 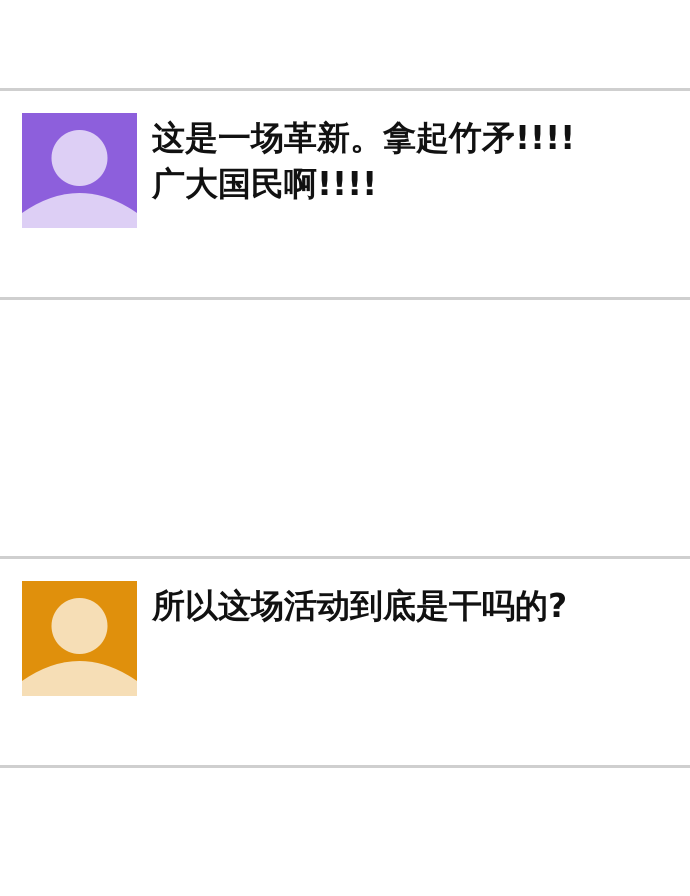 I want to click on comment-text: 这是一场革新。拿起竹矛!!!!广大国民啊!!!!, so click(x=364, y=161).